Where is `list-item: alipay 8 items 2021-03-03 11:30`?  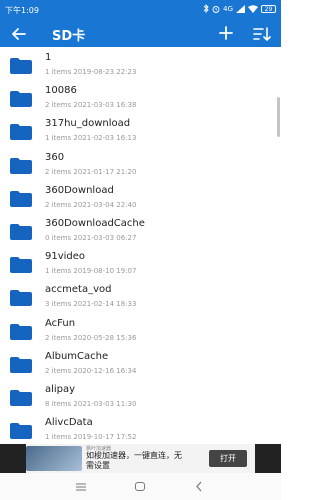
list-item: alipay 8 items 2021-03-03 11:30 is located at coordinates (140, 395).